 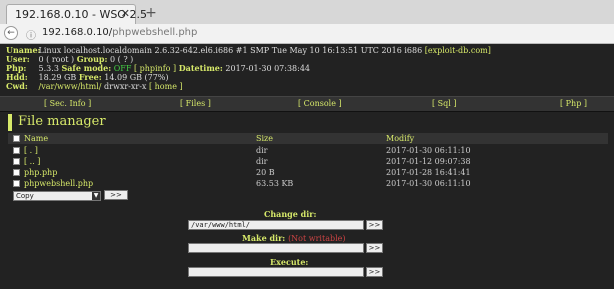 I want to click on execute-input, so click(x=276, y=272).